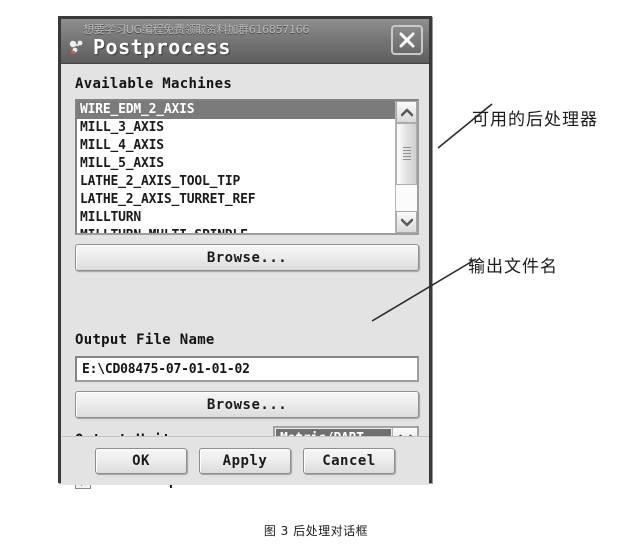 Image resolution: width=632 pixels, height=559 pixels. Describe the element at coordinates (236, 200) in the screenshot. I see `list-item: LATHE_2_AXIS_TURRET_REF` at that location.